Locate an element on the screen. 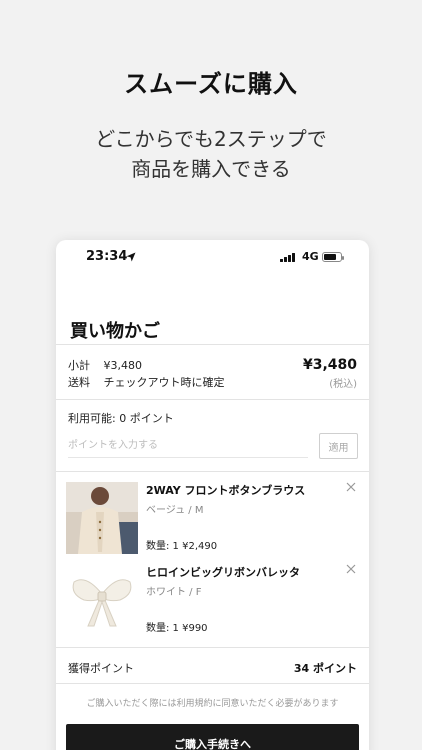  blouse-product-image is located at coordinates (102, 518).